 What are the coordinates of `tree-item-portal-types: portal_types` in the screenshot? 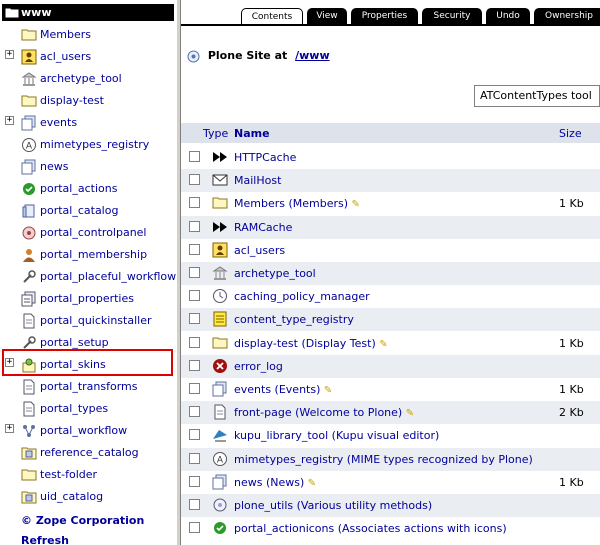 It's located at (88, 409).